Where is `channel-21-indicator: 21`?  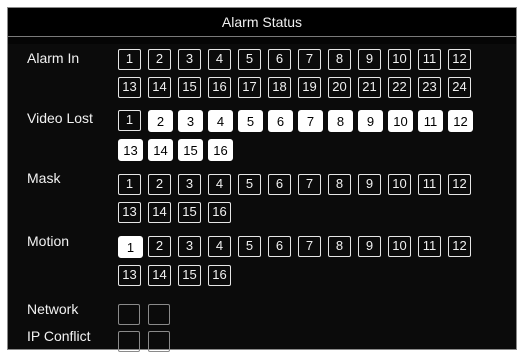 channel-21-indicator: 21 is located at coordinates (369, 87).